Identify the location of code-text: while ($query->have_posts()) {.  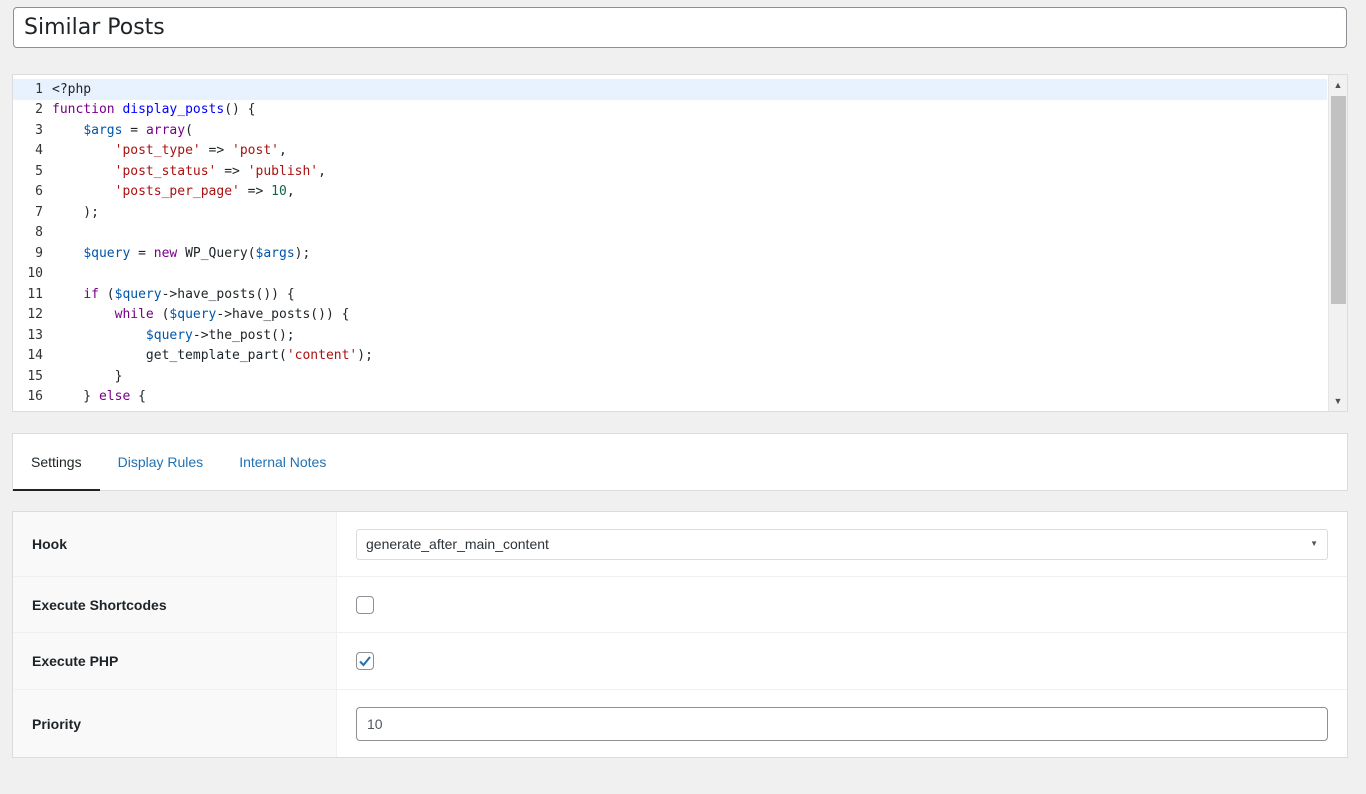
(196, 315).